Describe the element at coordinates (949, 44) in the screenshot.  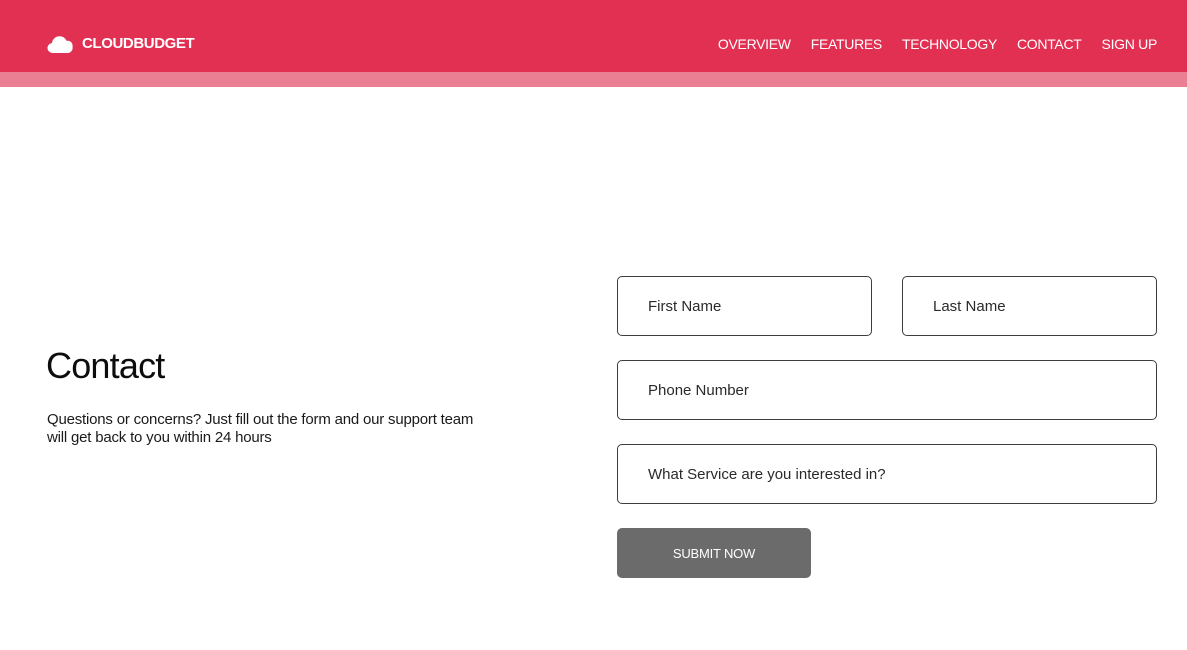
I see `nav-technology: TECHNOLOGY` at that location.